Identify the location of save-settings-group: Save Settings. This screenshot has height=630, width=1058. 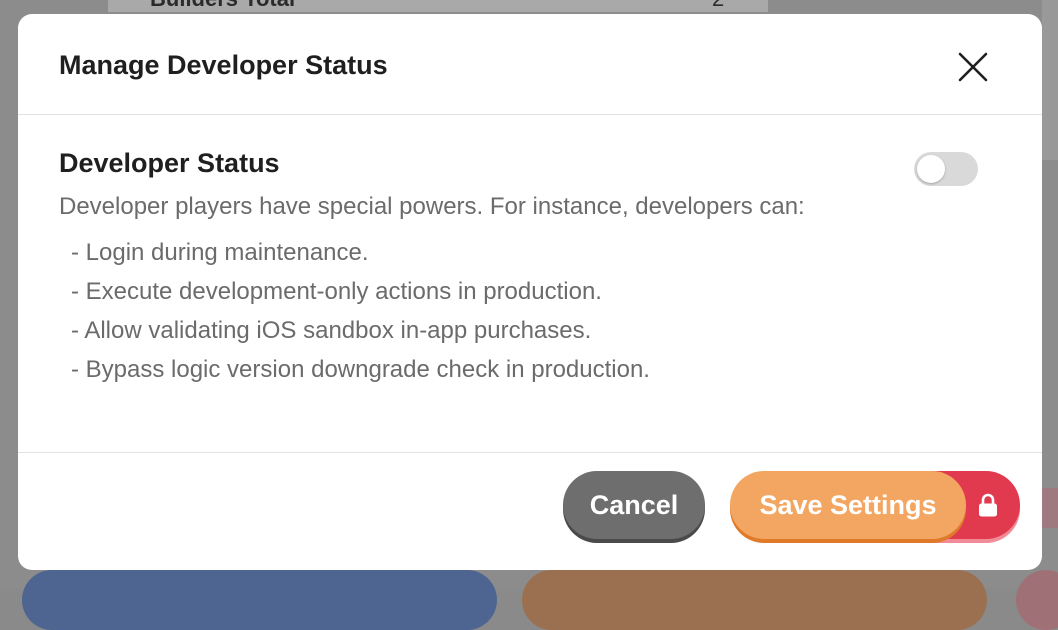
(875, 507).